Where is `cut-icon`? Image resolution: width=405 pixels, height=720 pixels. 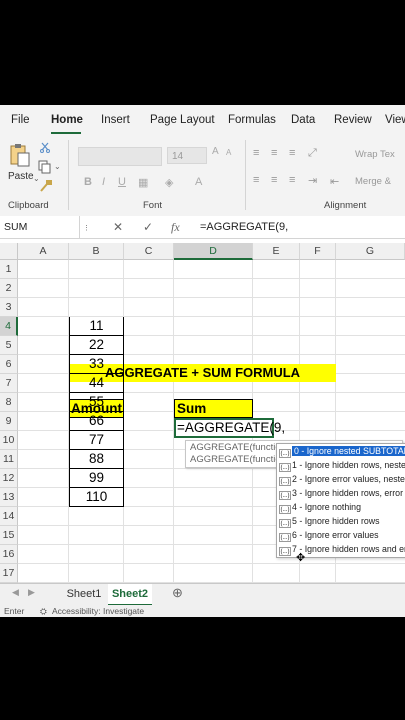
cut-icon is located at coordinates (45, 147).